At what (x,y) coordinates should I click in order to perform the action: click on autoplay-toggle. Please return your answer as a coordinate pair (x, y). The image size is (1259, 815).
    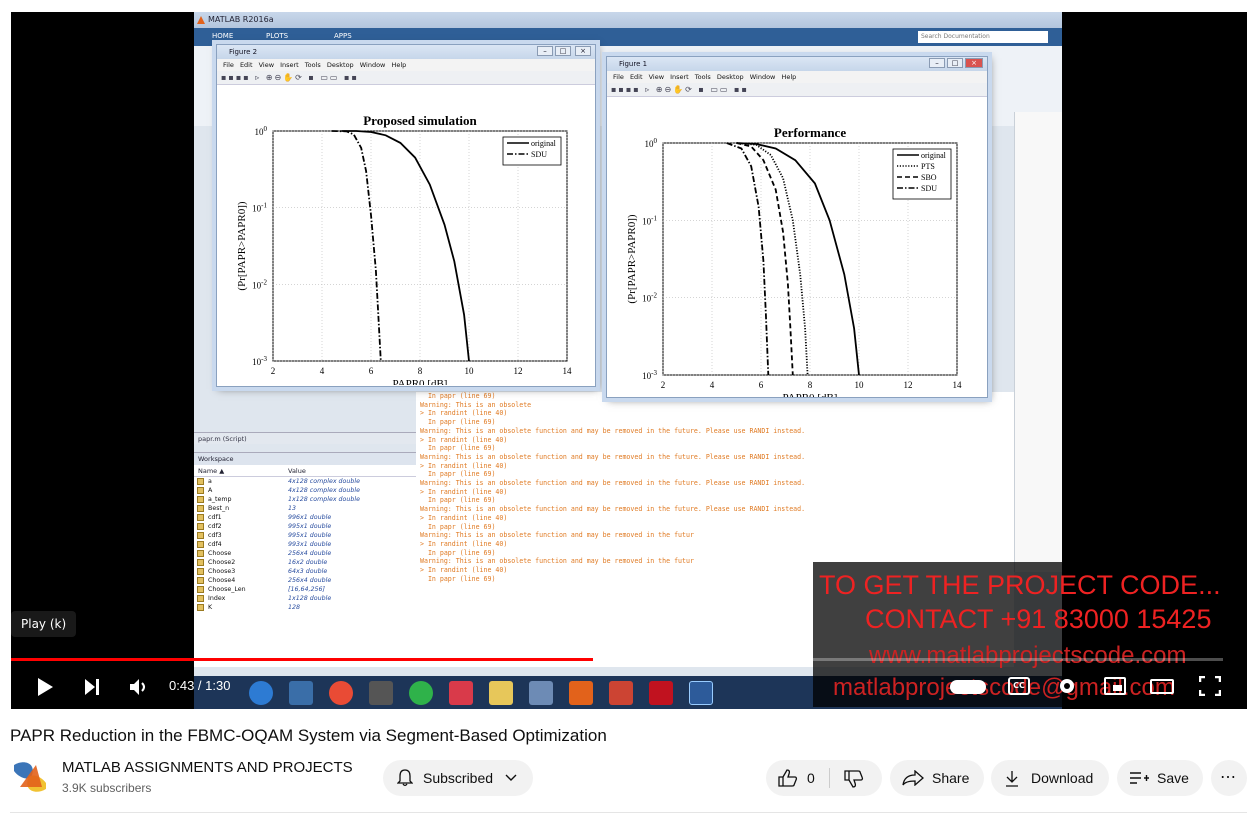
    Looking at the image, I should click on (968, 687).